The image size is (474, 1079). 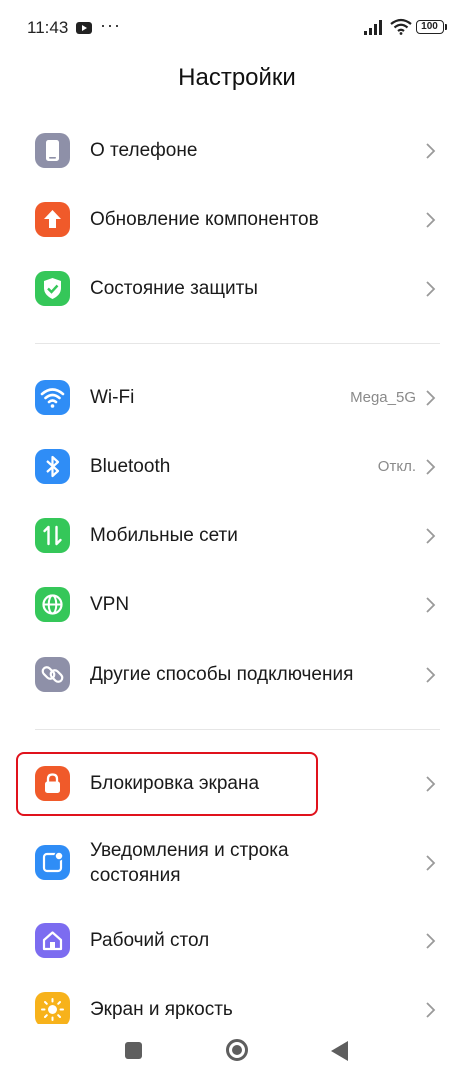 What do you see at coordinates (189, 850) in the screenshot?
I see `settings-item-label-line1: Уведомления и строка` at bounding box center [189, 850].